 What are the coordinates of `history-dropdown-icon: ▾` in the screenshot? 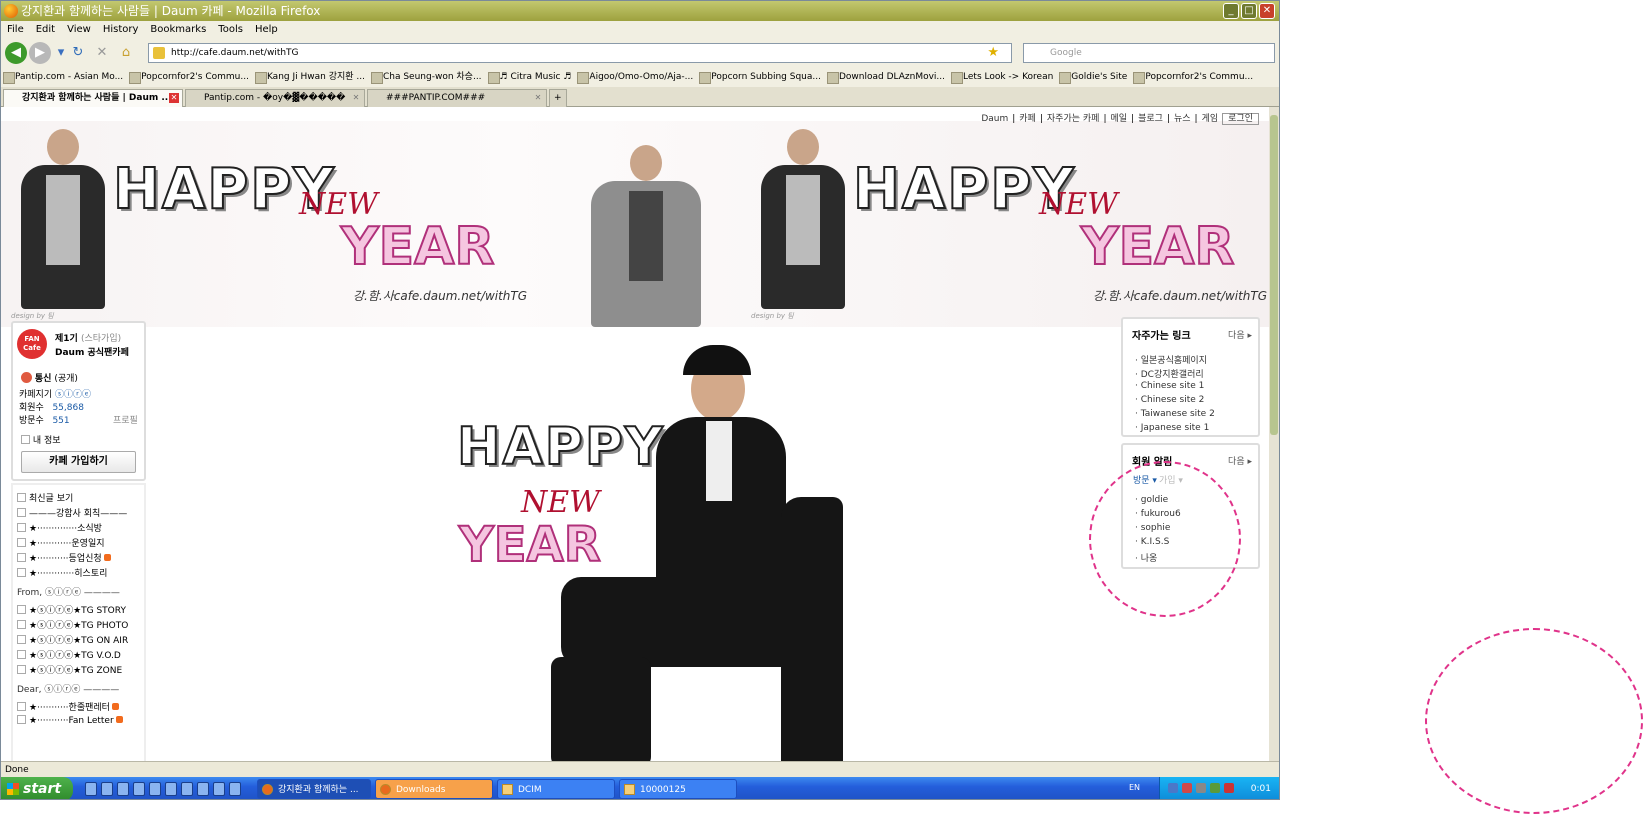 It's located at (61, 53).